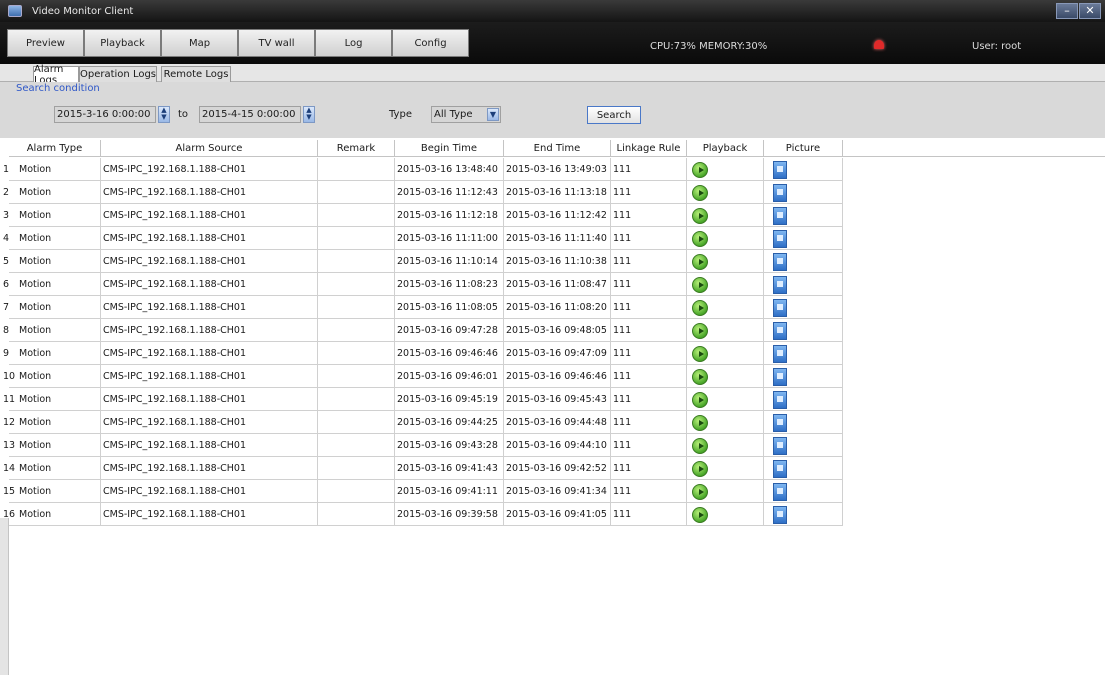 Image resolution: width=1105 pixels, height=675 pixels. I want to click on cell-begin: 2015-03-16 09:43:28, so click(449, 445).